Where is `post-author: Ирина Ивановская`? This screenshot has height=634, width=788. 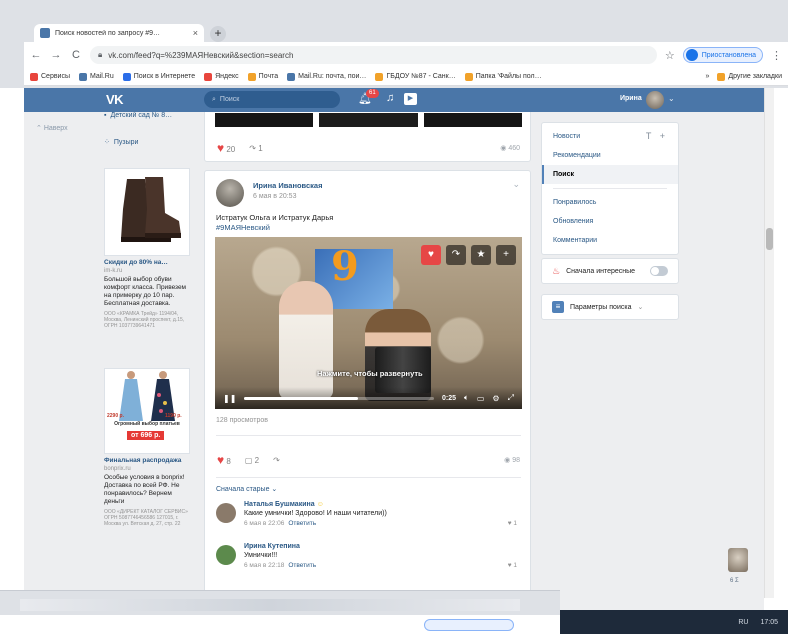 post-author: Ирина Ивановская is located at coordinates (287, 185).